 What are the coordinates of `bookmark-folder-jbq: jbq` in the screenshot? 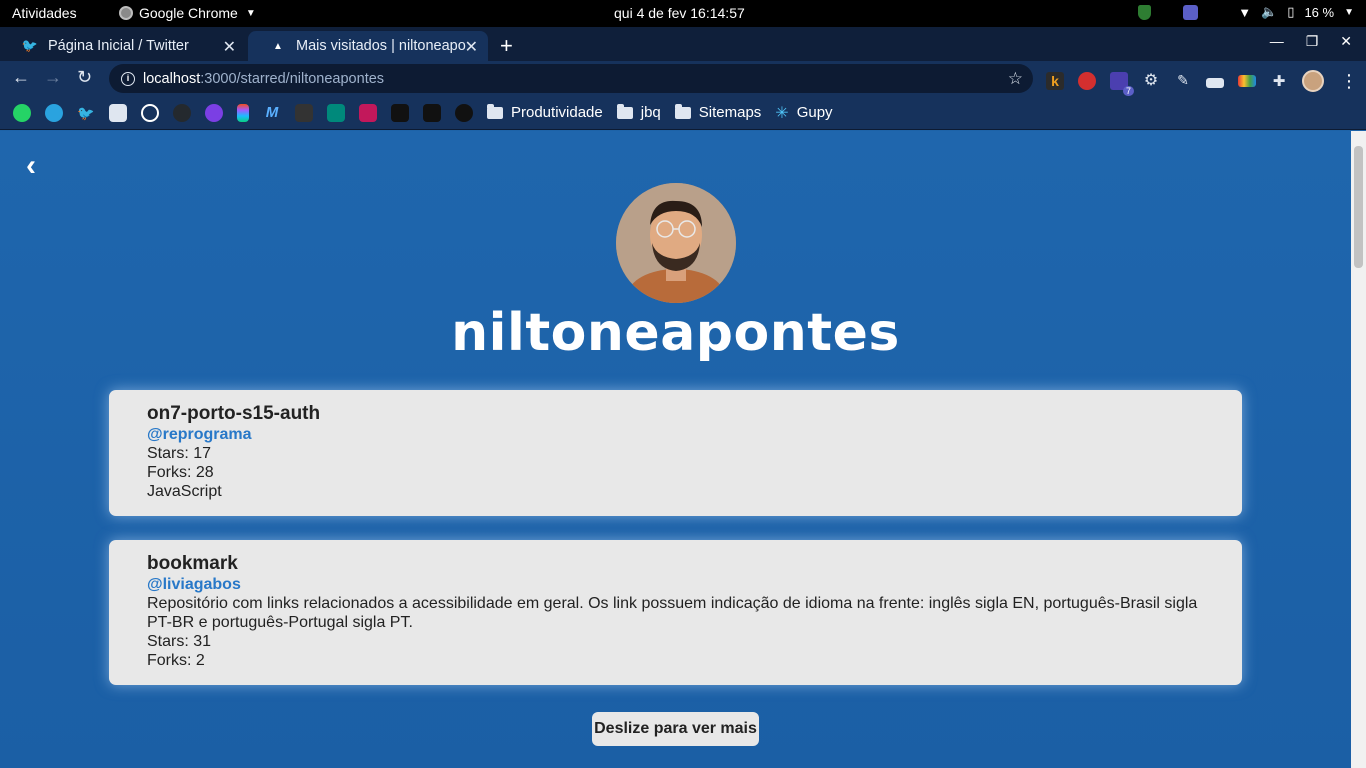 It's located at (638, 112).